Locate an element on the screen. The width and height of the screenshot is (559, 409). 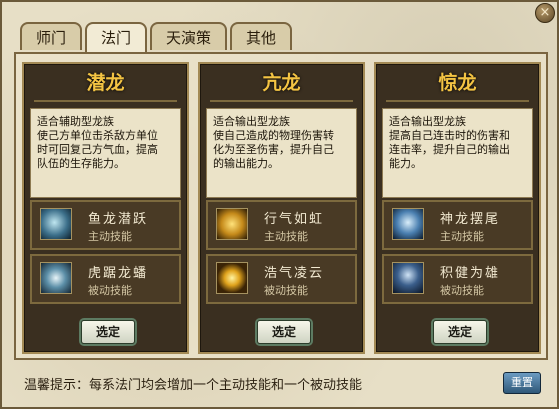
skill-slot: 神龙摆尾 主动技能 is located at coordinates (457, 225).